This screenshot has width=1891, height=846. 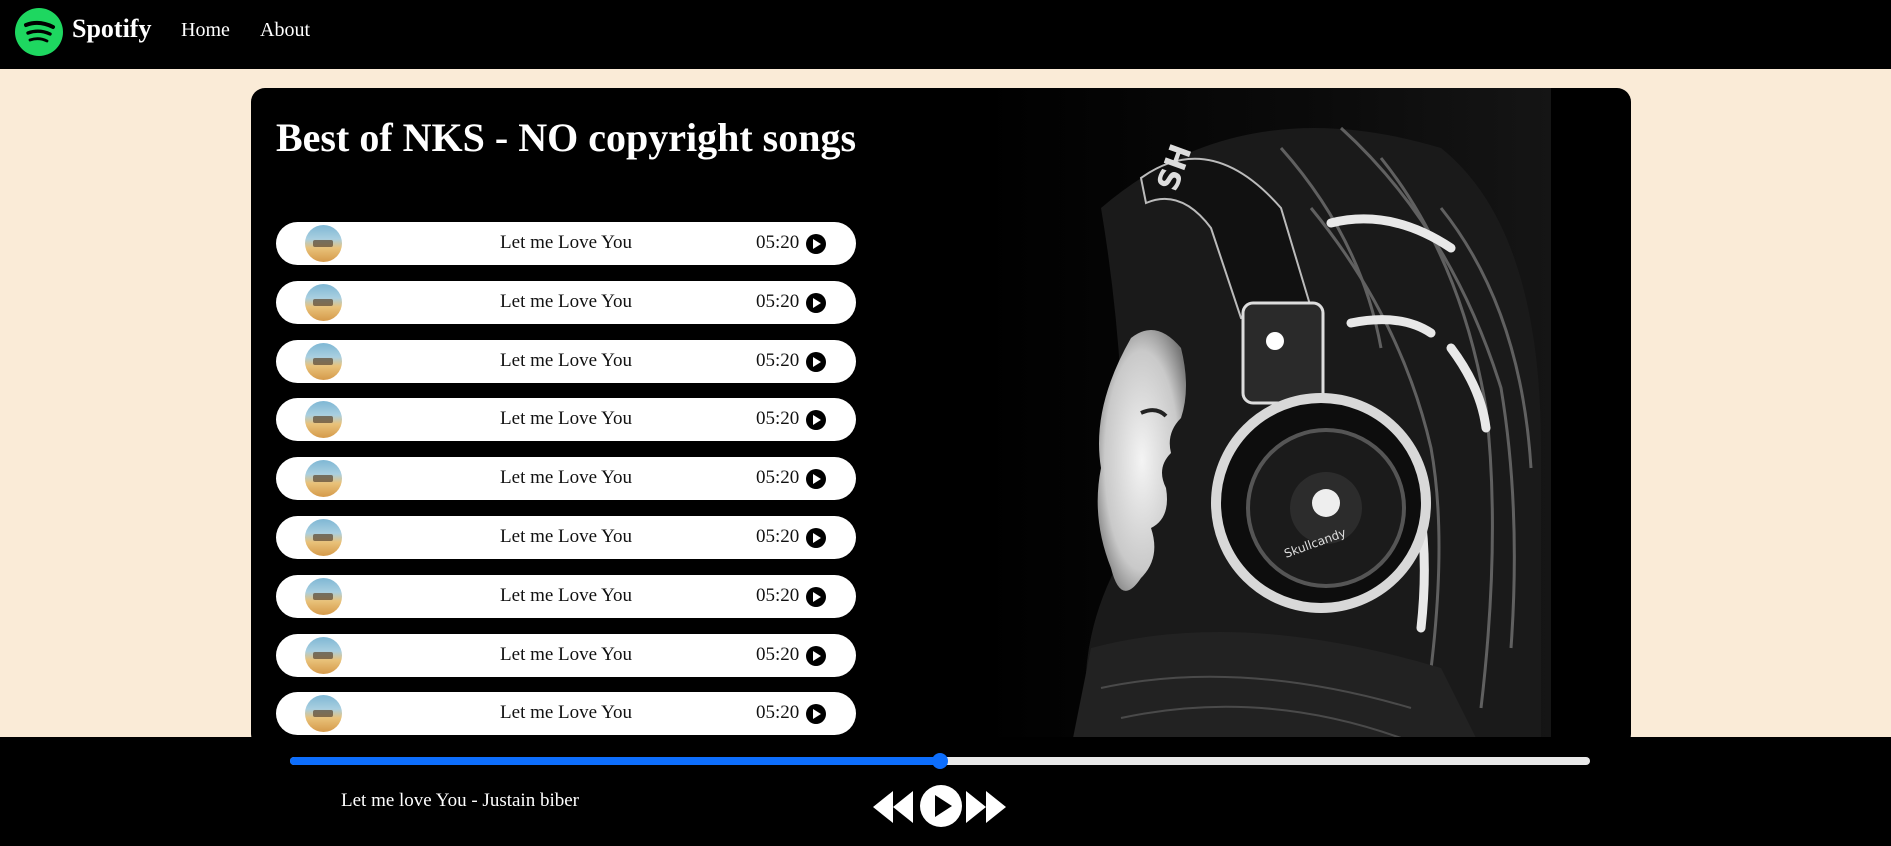 What do you see at coordinates (615, 761) in the screenshot?
I see `progress-fill` at bounding box center [615, 761].